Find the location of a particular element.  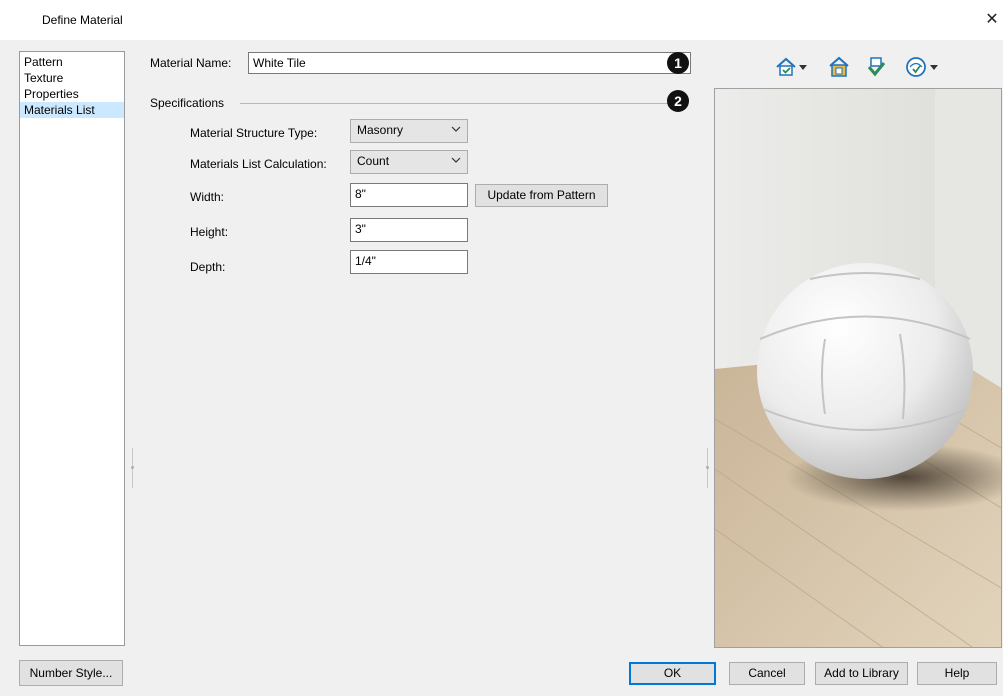

shield-check-icon is located at coordinates (876, 67).